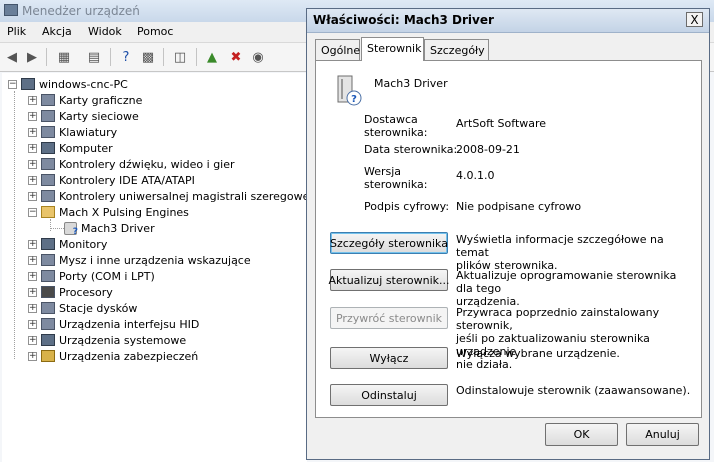 The height and width of the screenshot is (462, 714). Describe the element at coordinates (12, 57) in the screenshot. I see `back-arrow-icon: ◀` at that location.